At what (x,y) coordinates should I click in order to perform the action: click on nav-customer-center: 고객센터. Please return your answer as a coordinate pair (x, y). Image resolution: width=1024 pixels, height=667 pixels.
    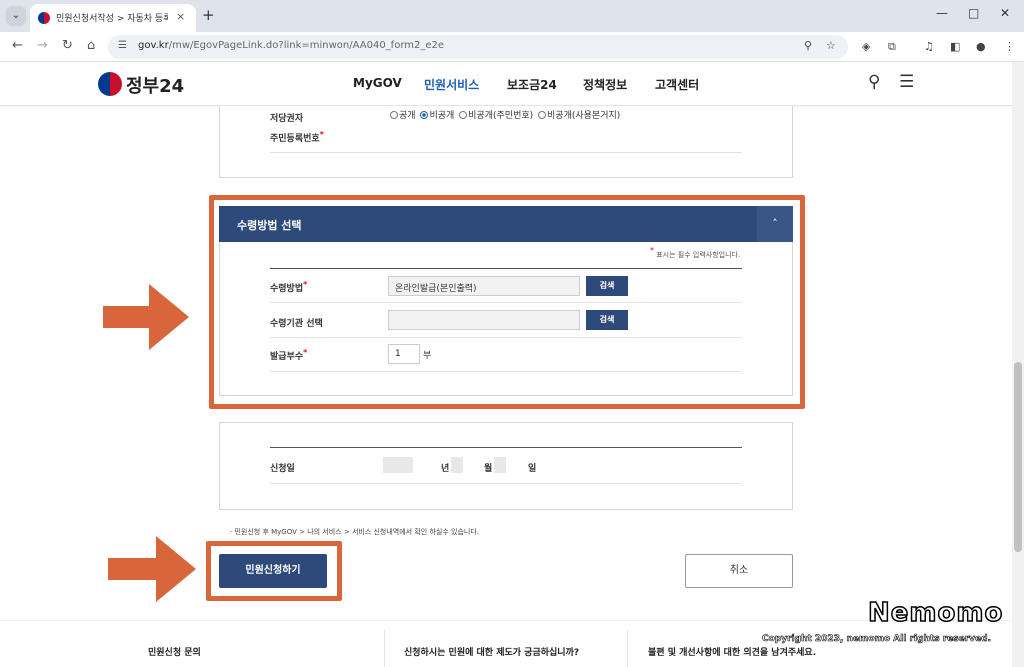
    Looking at the image, I should click on (677, 84).